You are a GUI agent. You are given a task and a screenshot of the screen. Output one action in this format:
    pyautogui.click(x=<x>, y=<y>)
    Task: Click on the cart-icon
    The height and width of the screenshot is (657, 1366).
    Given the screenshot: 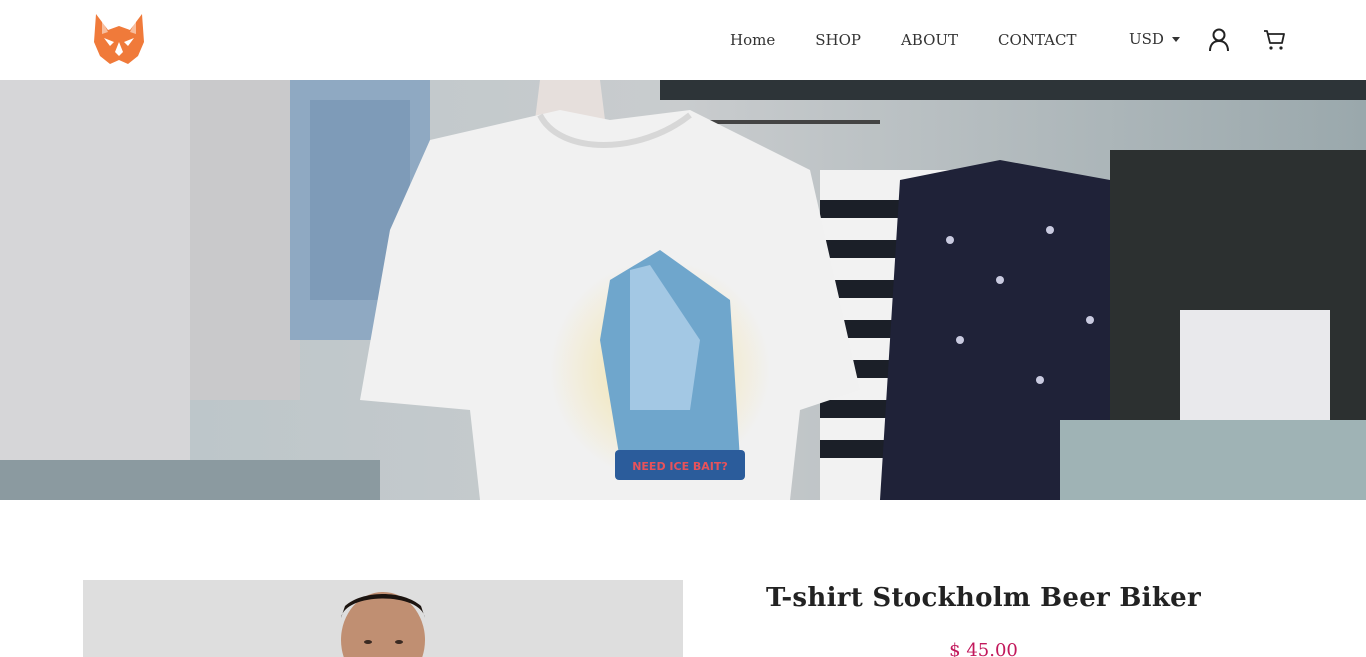 What is the action you would take?
    pyautogui.click(x=1274, y=40)
    